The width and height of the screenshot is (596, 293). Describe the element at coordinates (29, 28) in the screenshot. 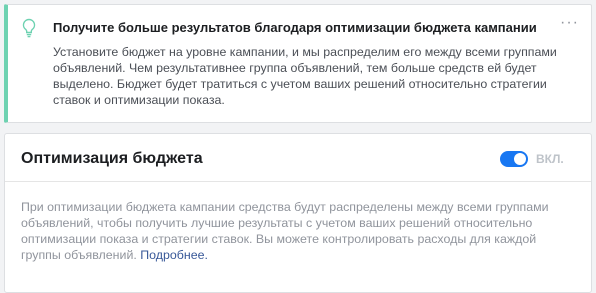

I see `lightbulb-icon` at that location.